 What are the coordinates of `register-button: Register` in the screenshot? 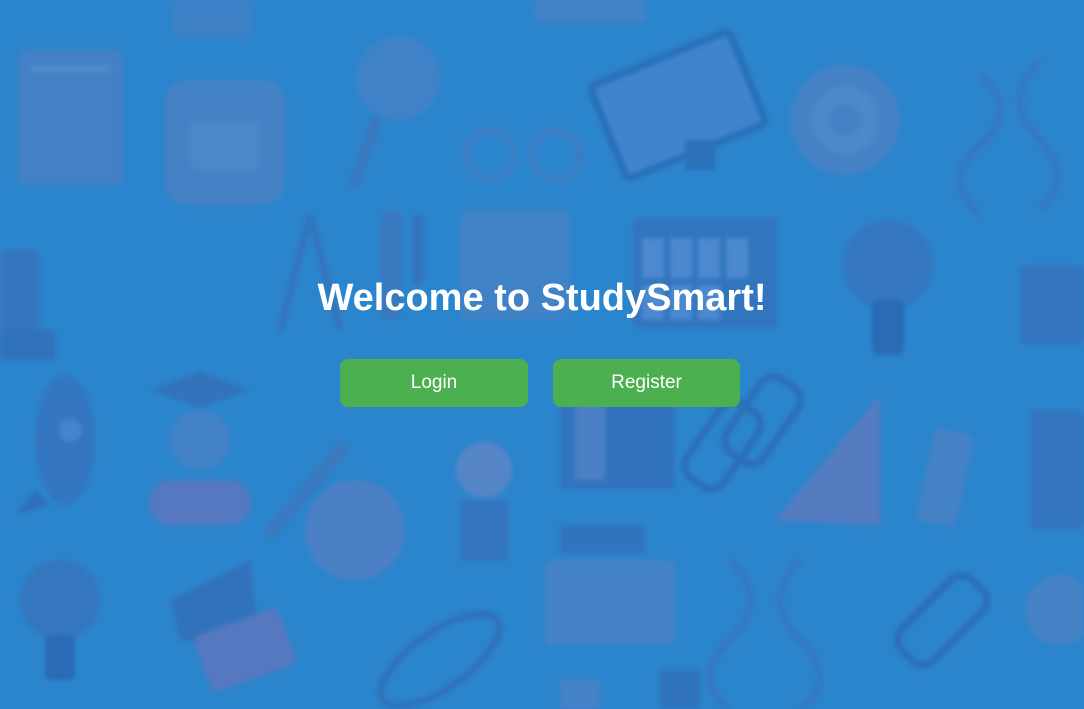 It's located at (646, 383).